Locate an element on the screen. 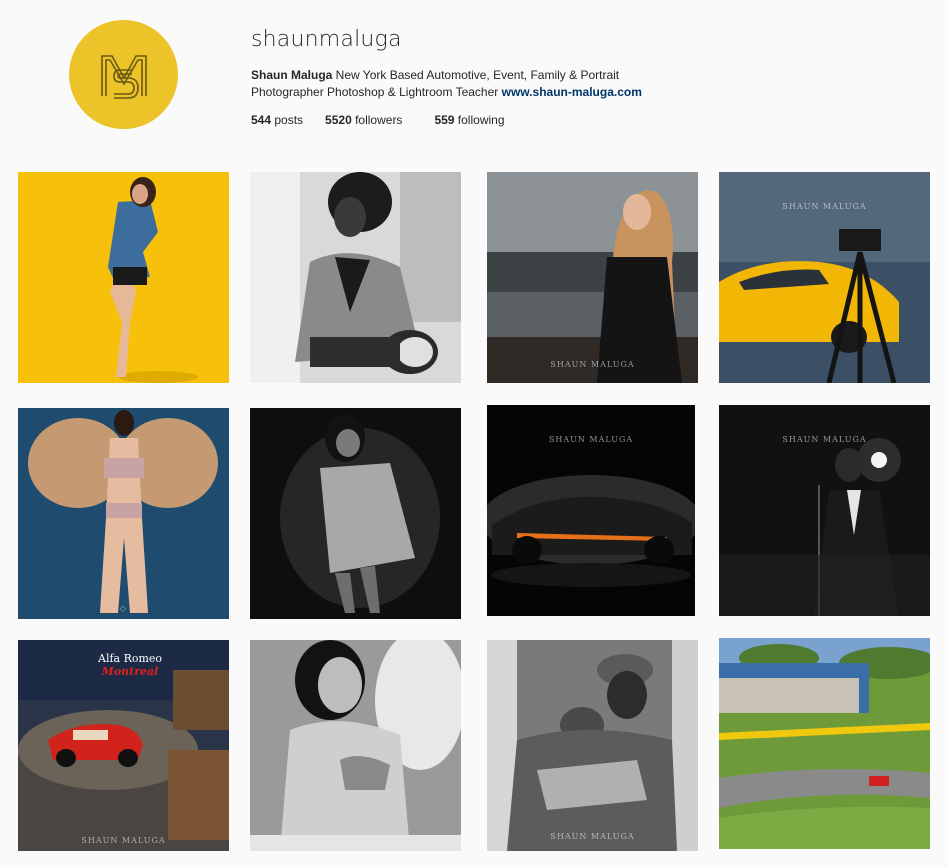  post-9-sign-line1: Alfa Romeo is located at coordinates (130, 658).